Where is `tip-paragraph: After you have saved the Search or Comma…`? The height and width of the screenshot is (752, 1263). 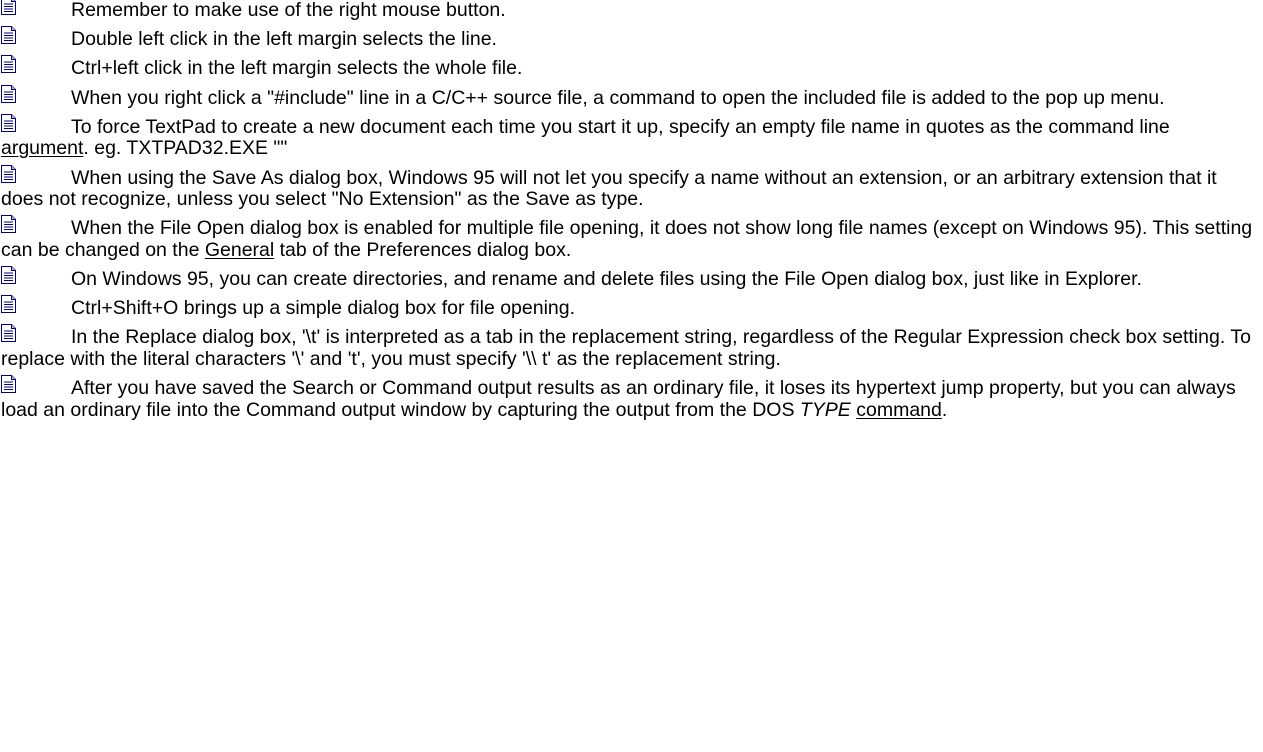
tip-paragraph: After you have saved the Search or Comma… is located at coordinates (627, 398).